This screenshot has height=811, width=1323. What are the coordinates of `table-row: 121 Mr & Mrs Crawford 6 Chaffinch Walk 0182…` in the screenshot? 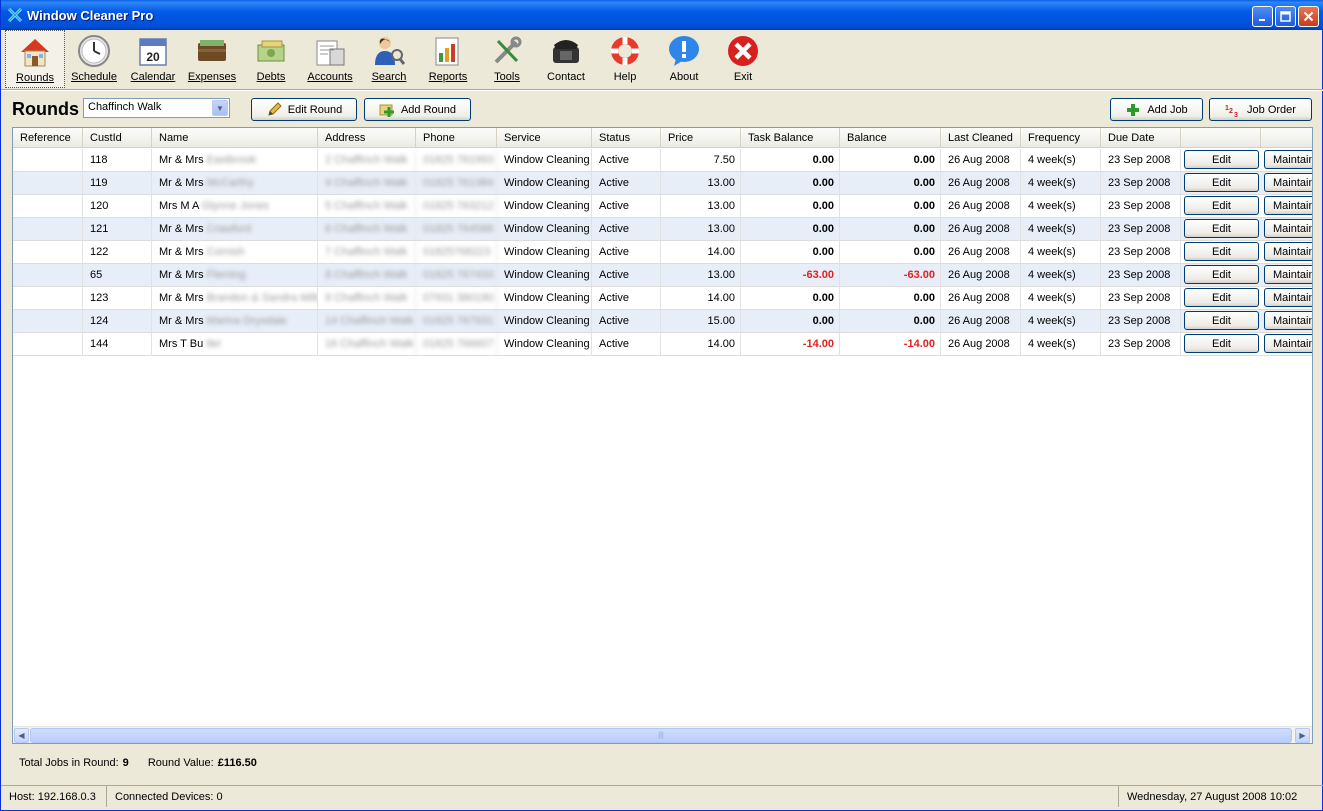 It's located at (662, 229).